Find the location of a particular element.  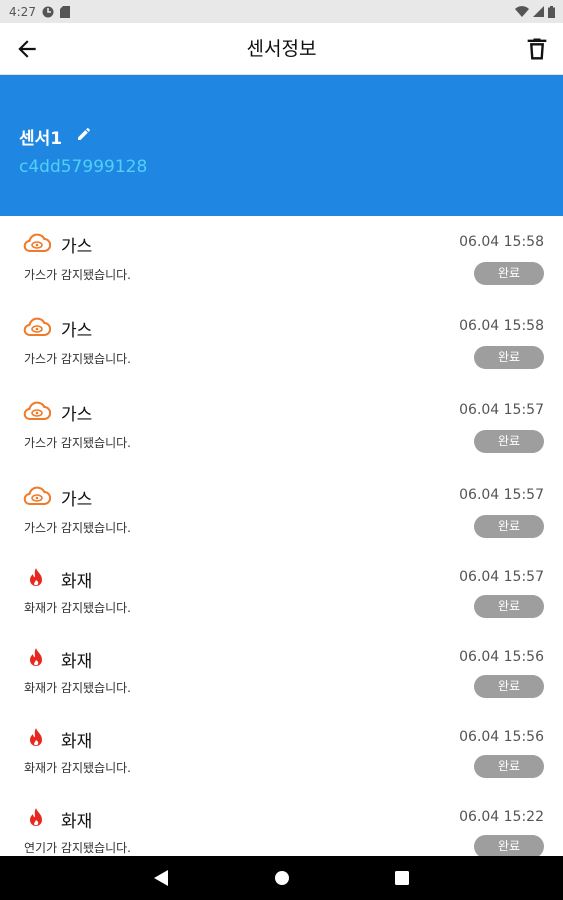

status-bar: 4:27 is located at coordinates (281, 11).